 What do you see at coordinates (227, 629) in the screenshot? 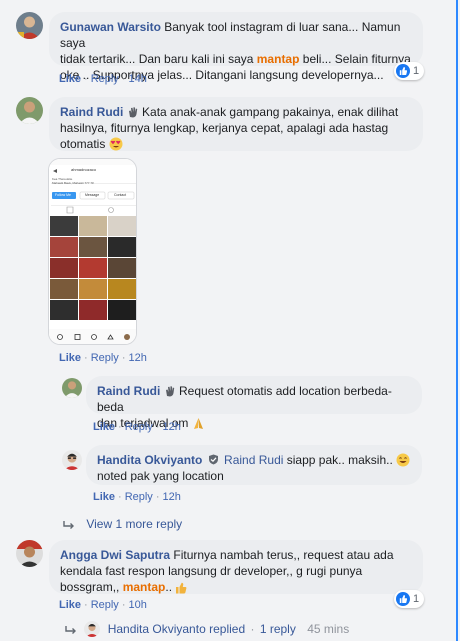
I see `replied-word: replied` at bounding box center [227, 629].